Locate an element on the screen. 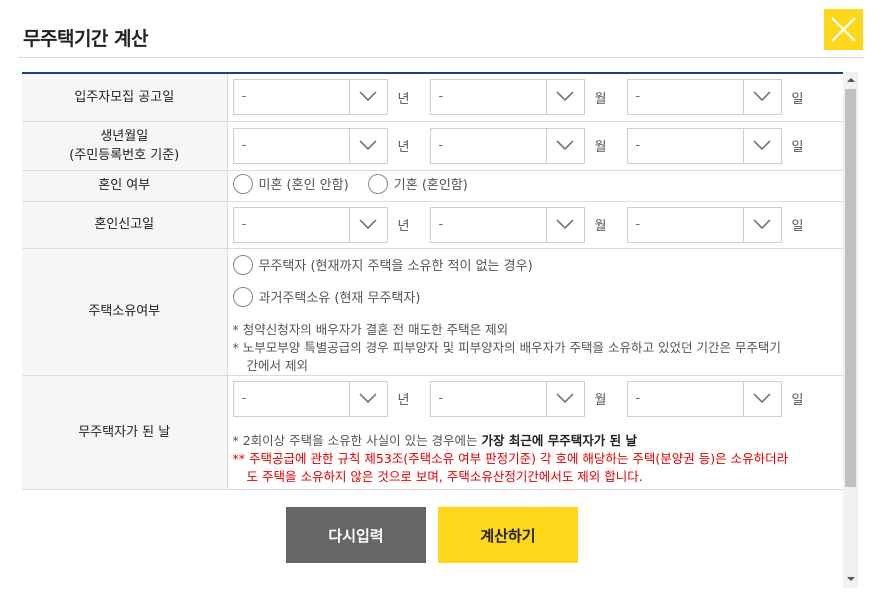 This screenshot has height=604, width=882. scroll-down-arrow-icon is located at coordinates (850, 579).